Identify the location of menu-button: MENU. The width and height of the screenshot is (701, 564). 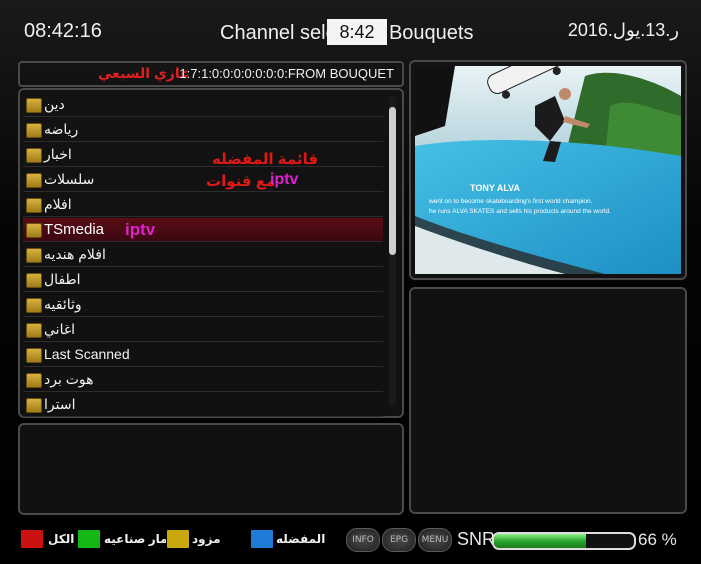
(435, 540).